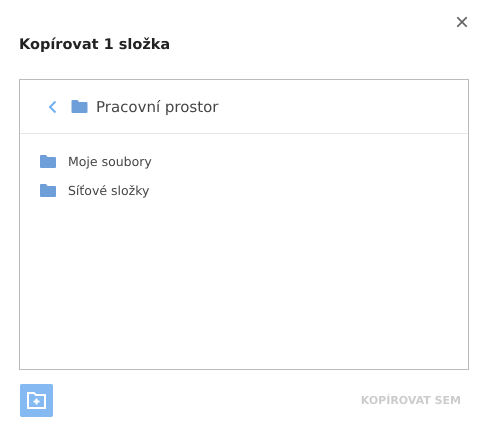 The height and width of the screenshot is (439, 487). I want to click on folder-item: Síťové složky, so click(109, 190).